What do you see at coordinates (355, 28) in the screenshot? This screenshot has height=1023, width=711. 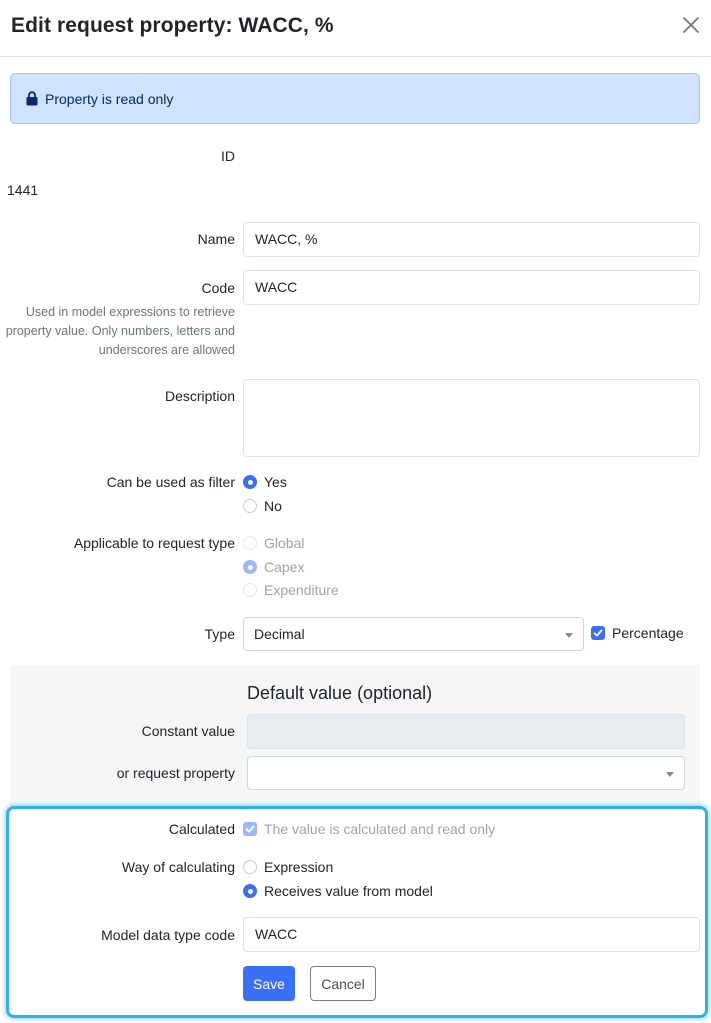 I see `dialog-header: Edit request property: WACC, %` at bounding box center [355, 28].